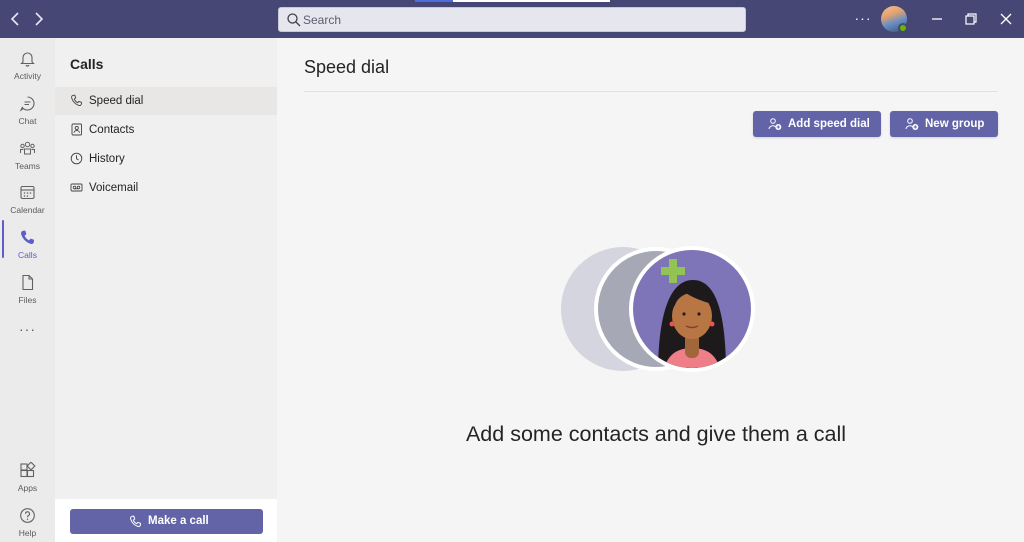 The height and width of the screenshot is (542, 1024). What do you see at coordinates (27, 300) in the screenshot?
I see `rail-label: Files` at bounding box center [27, 300].